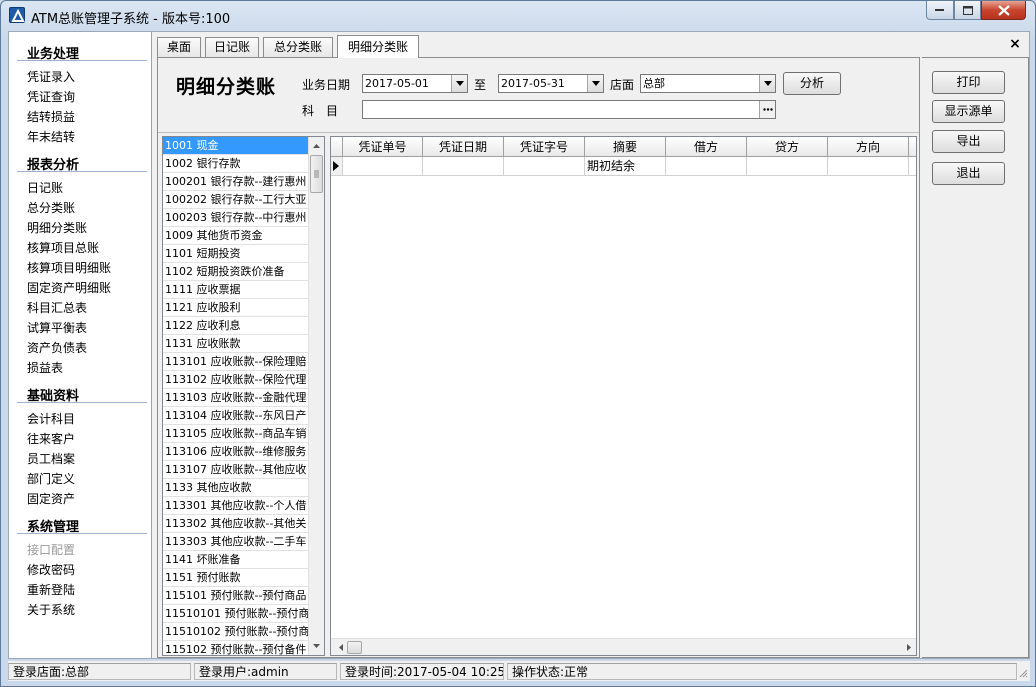 This screenshot has width=1036, height=687. I want to click on column-header-voucher-date: 凭证日期, so click(463, 147).